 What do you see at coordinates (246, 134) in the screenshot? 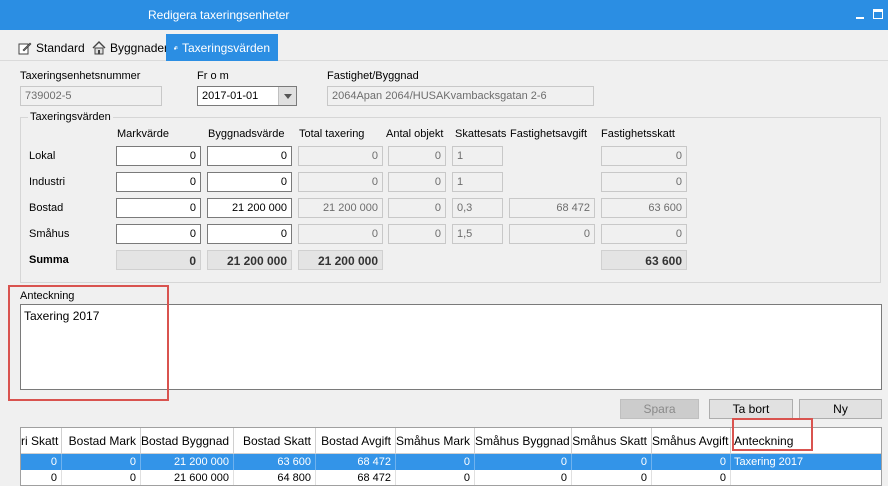
I see `col-header-byggnadsvarde: Byggnadsvärde` at bounding box center [246, 134].